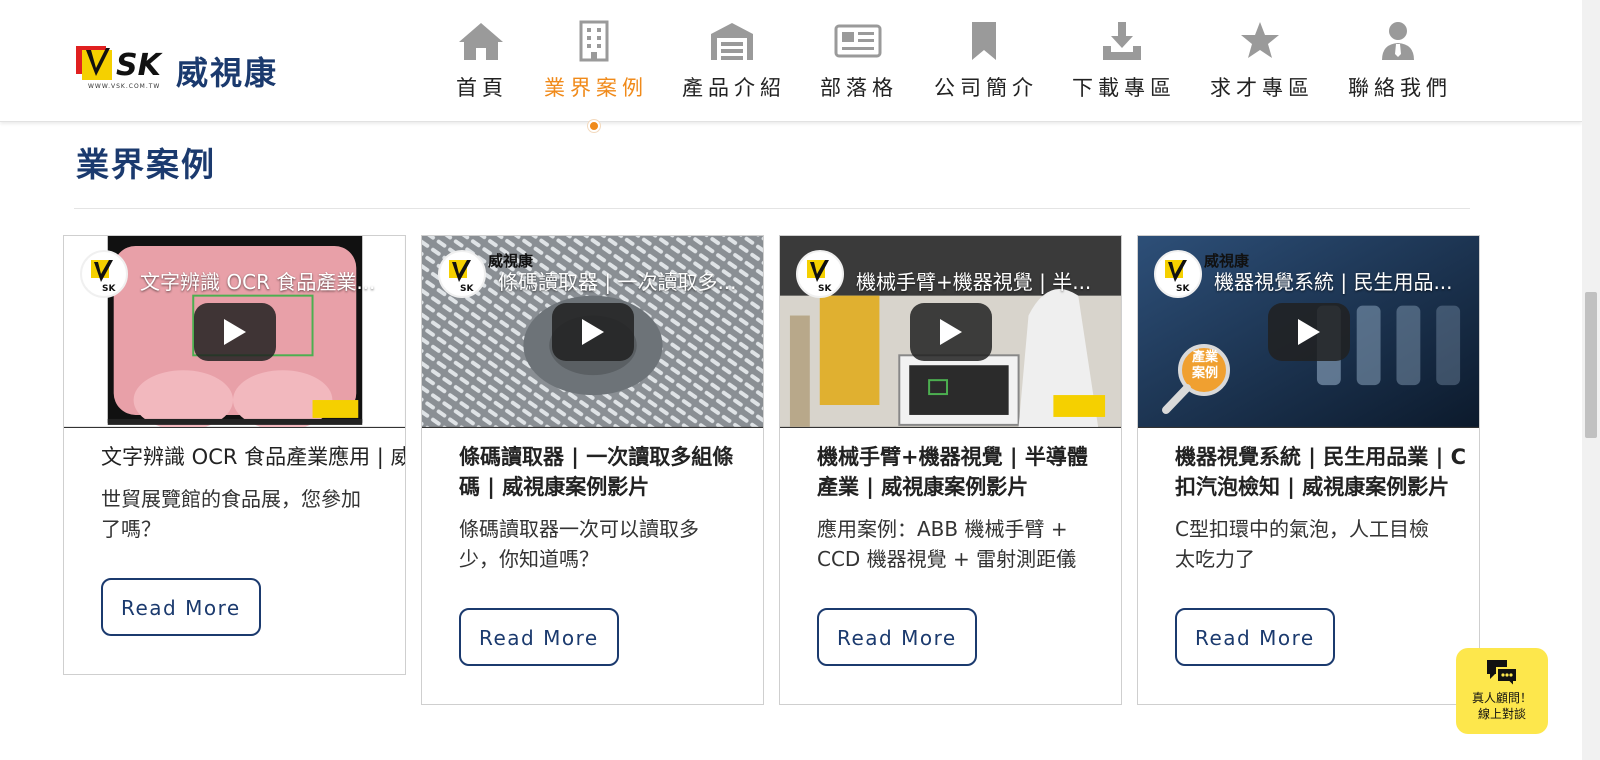  What do you see at coordinates (1591, 365) in the screenshot?
I see `scrollbar-thumb` at bounding box center [1591, 365].